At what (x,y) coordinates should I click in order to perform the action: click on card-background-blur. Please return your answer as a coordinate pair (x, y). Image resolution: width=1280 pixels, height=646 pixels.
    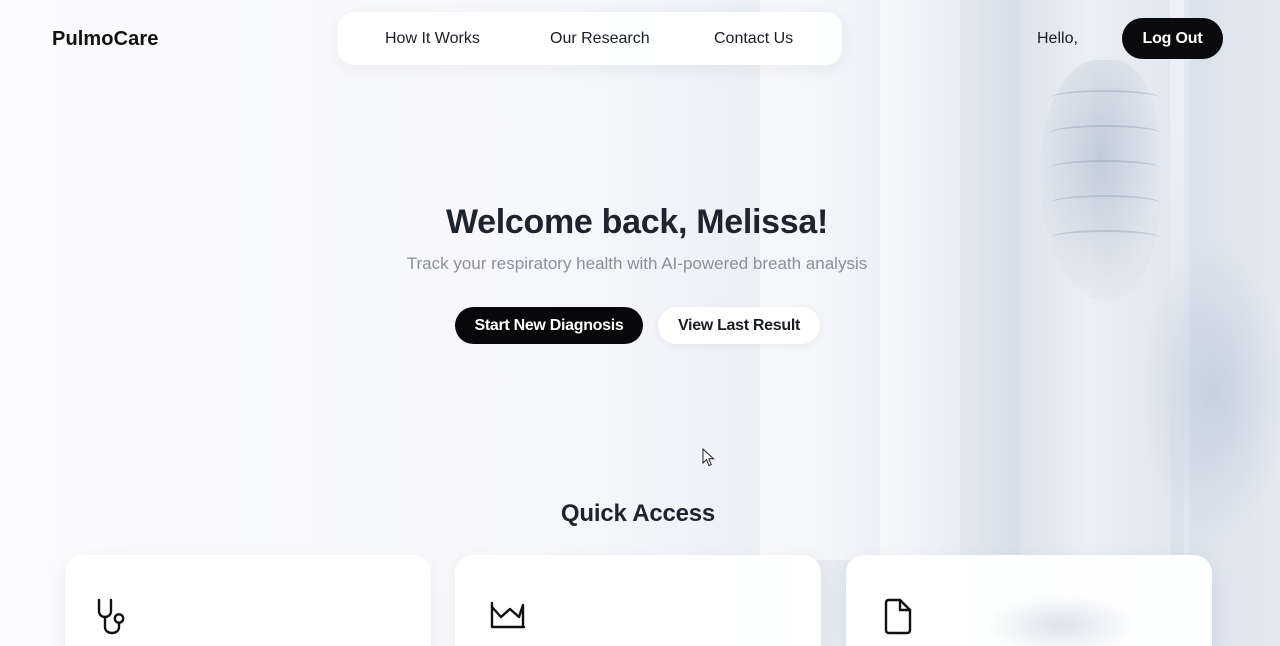
    Looking at the image, I should click on (1061, 620).